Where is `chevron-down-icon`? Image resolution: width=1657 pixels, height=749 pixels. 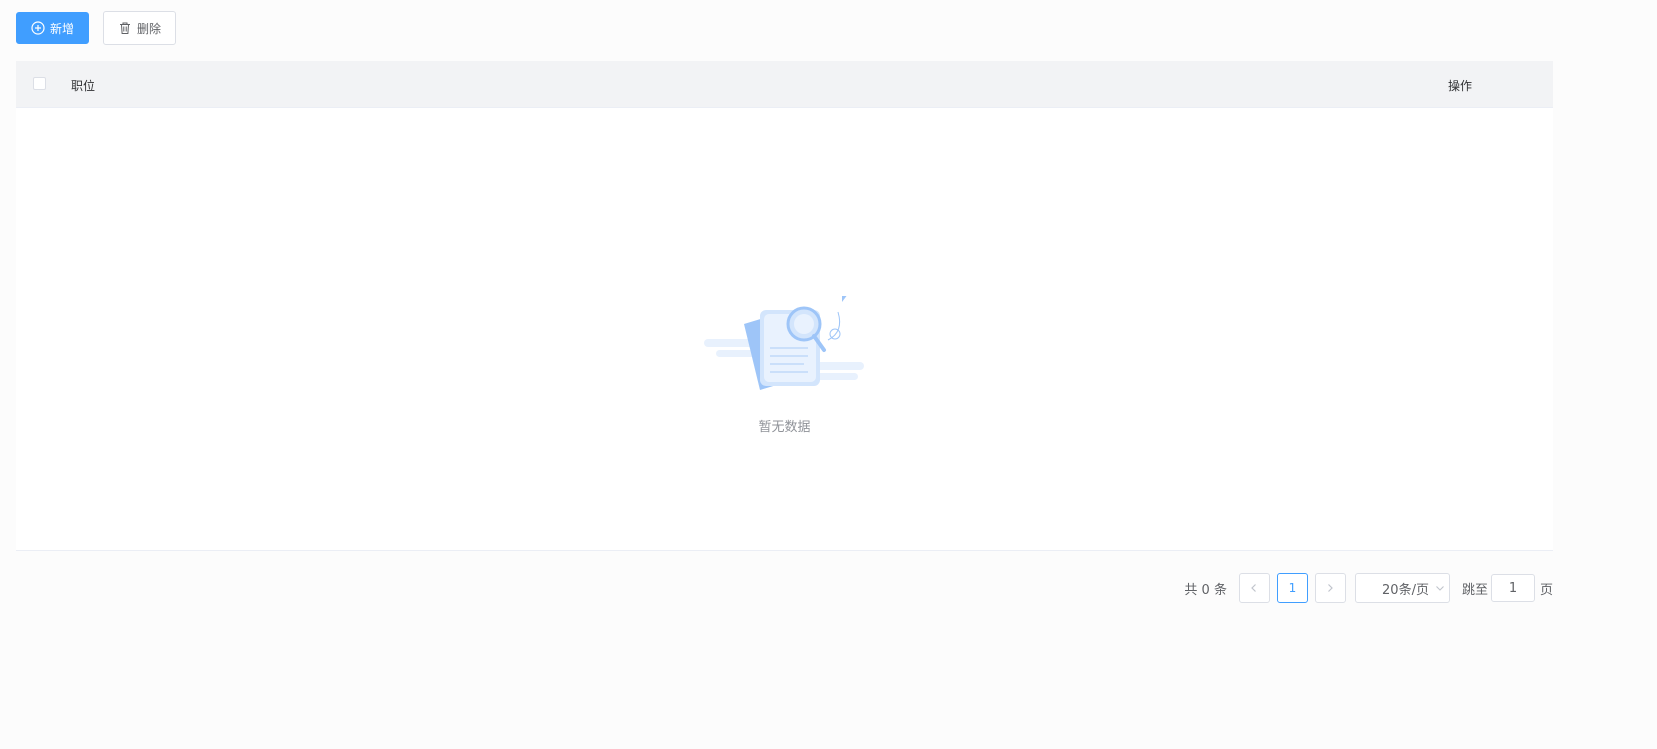 chevron-down-icon is located at coordinates (1440, 588).